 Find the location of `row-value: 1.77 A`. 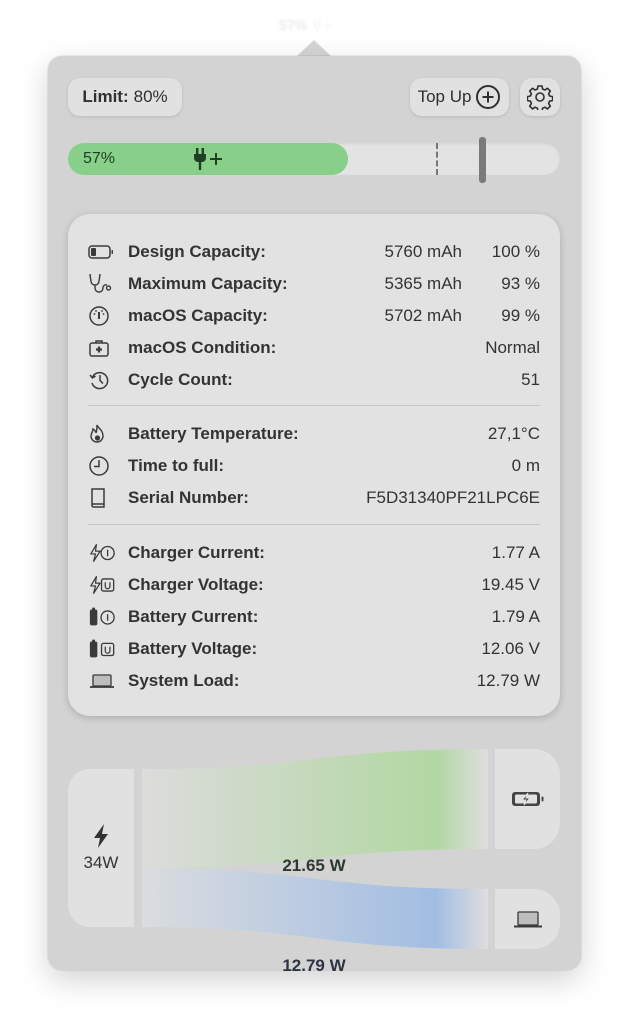

row-value: 1.77 A is located at coordinates (515, 552).